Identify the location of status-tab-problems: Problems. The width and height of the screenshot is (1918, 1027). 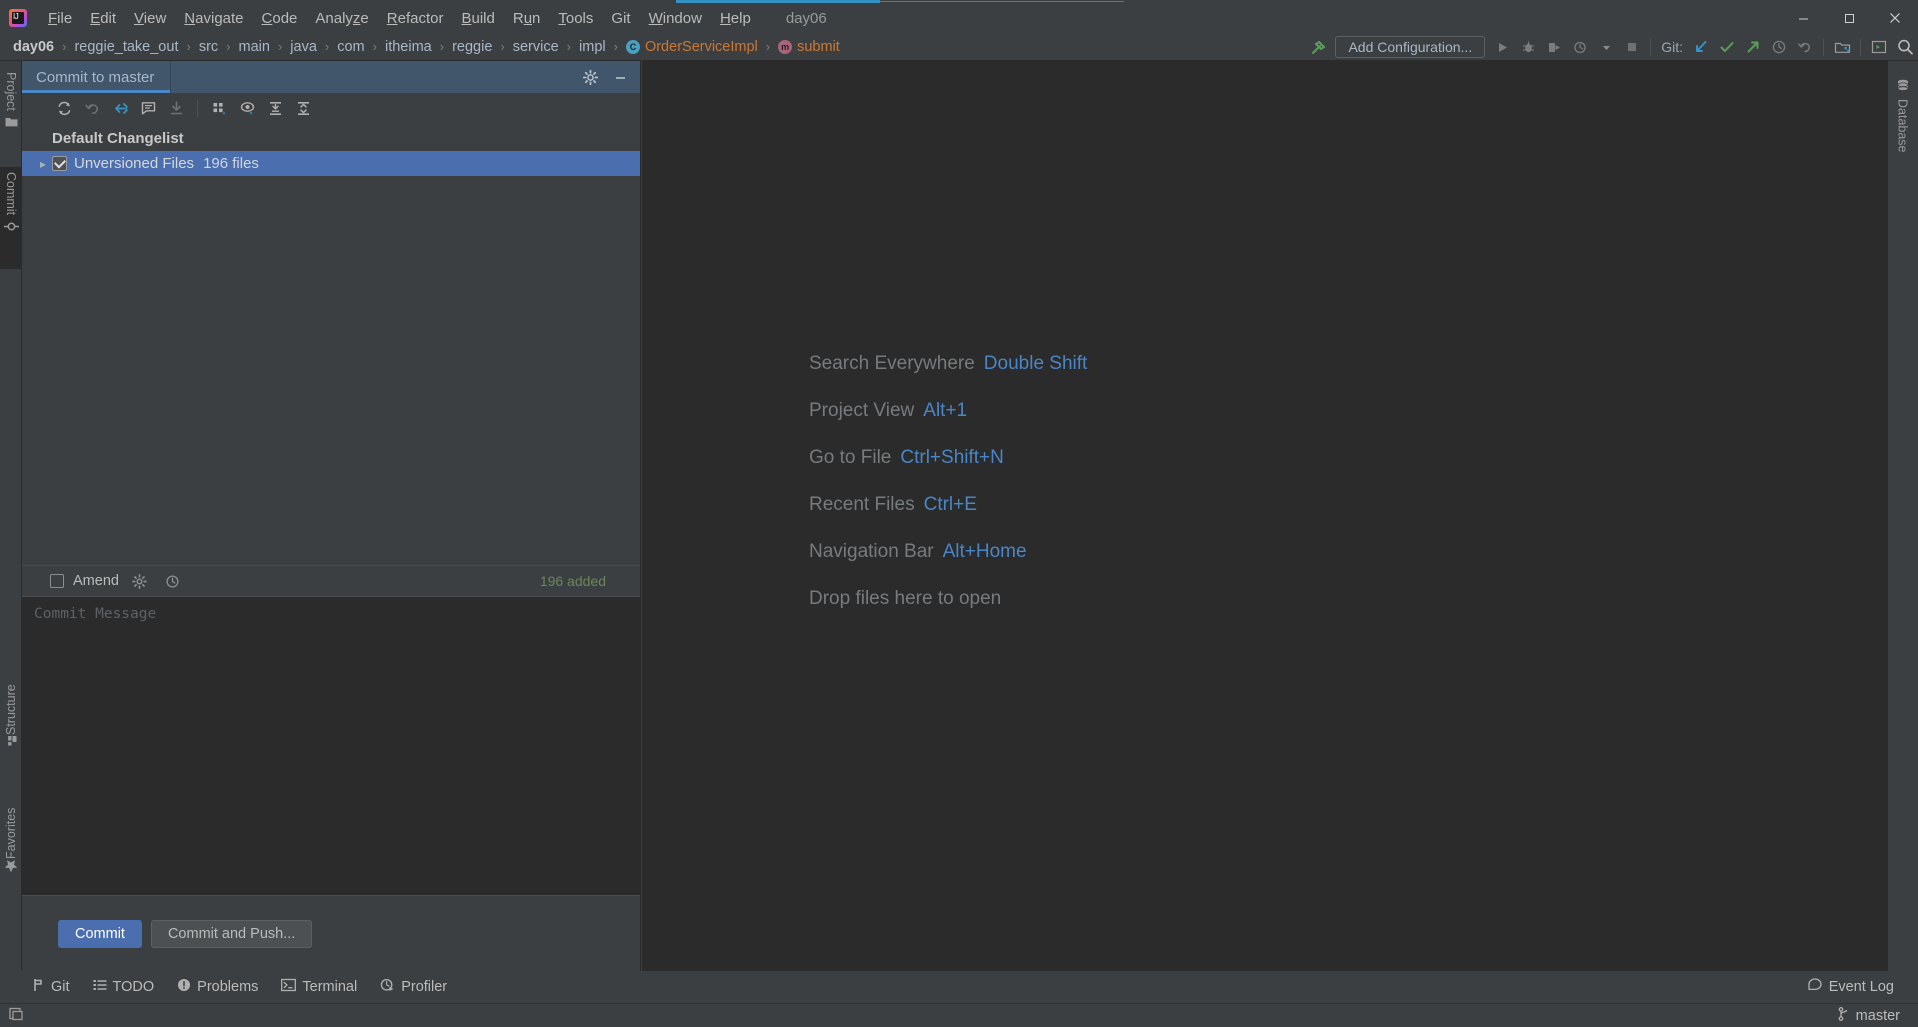
(217, 987).